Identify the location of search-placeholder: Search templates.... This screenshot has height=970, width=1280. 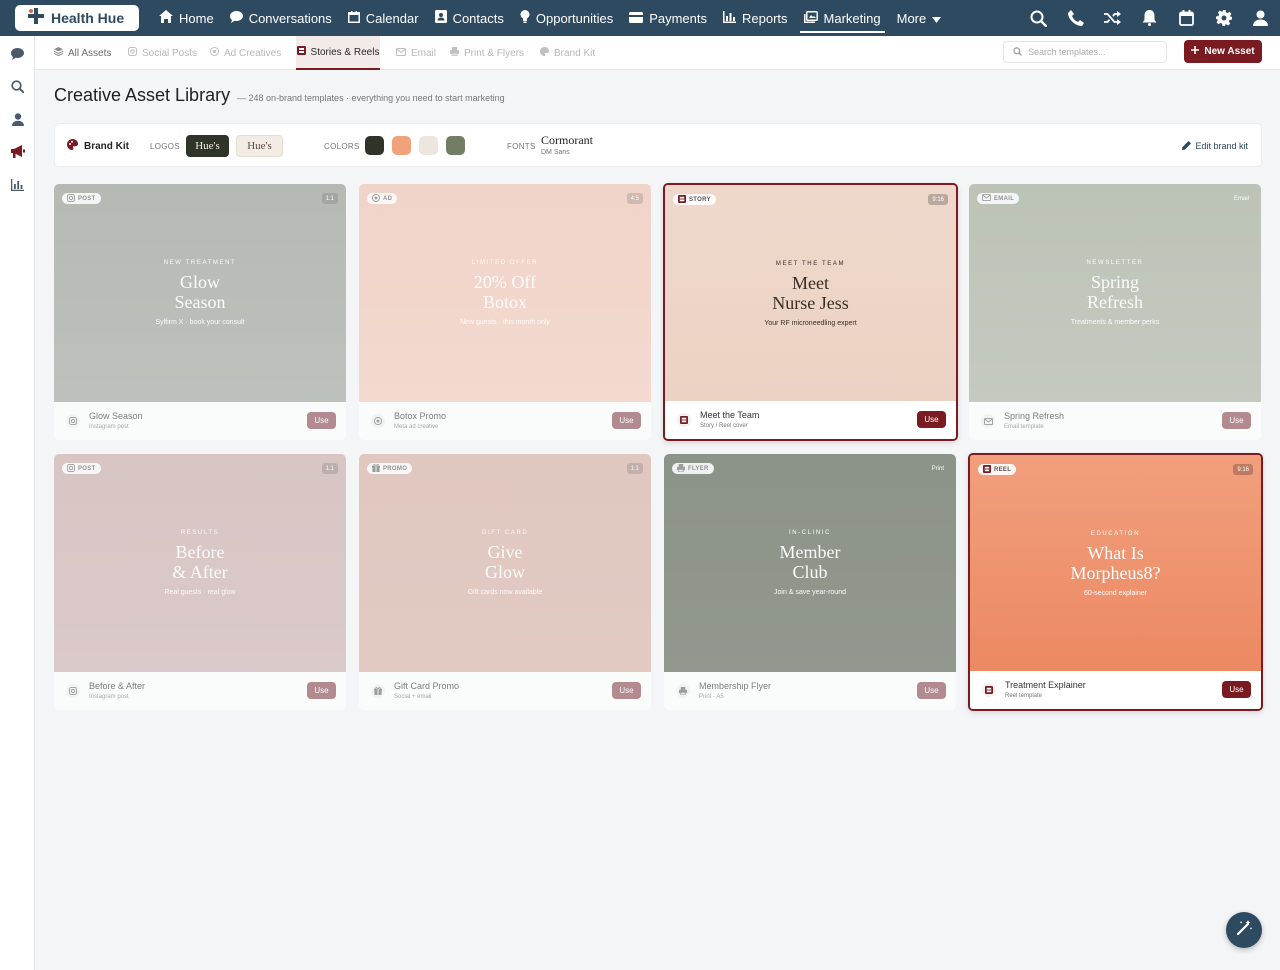
(1067, 52).